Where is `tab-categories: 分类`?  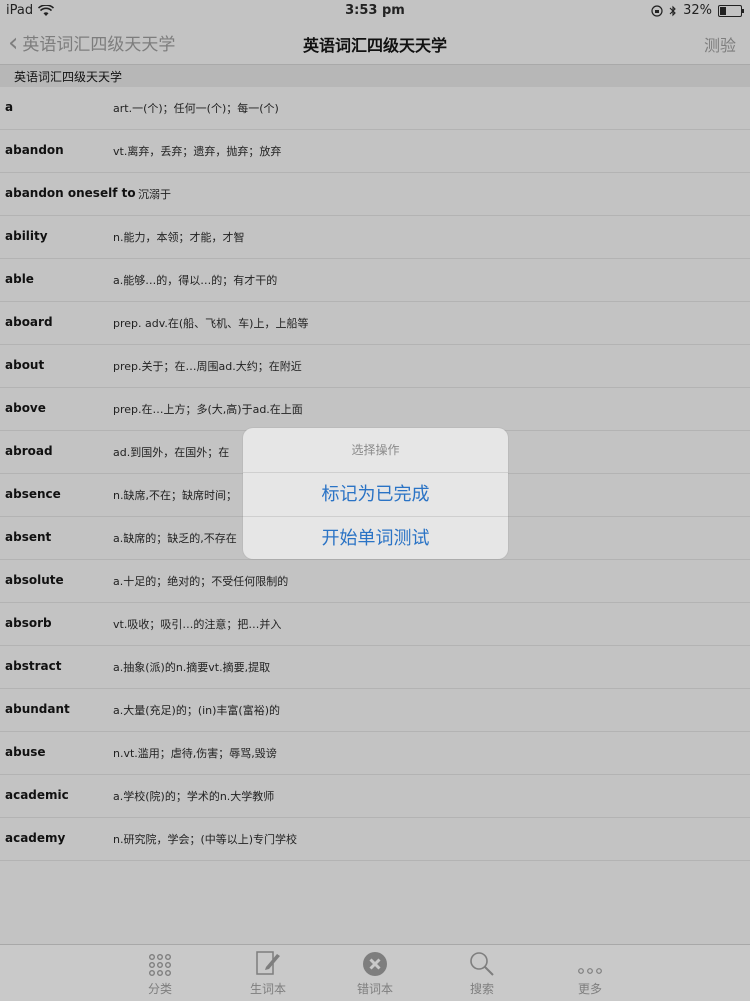
tab-categories: 分类 is located at coordinates (160, 973).